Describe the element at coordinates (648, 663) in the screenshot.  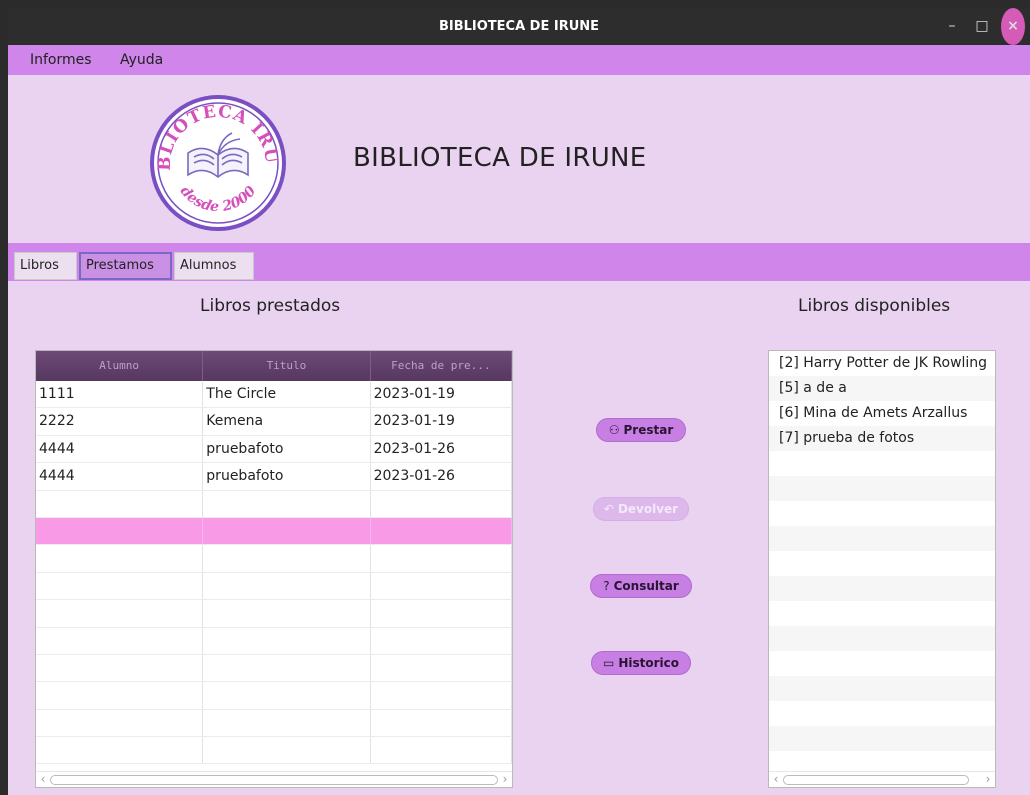
I see `historico-label: Historico` at that location.